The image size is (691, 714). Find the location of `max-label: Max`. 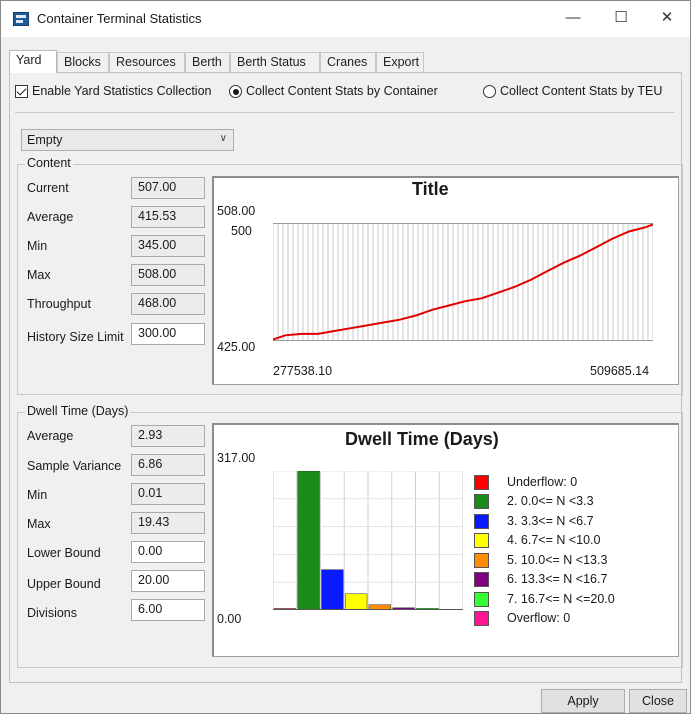

max-label: Max is located at coordinates (39, 275).